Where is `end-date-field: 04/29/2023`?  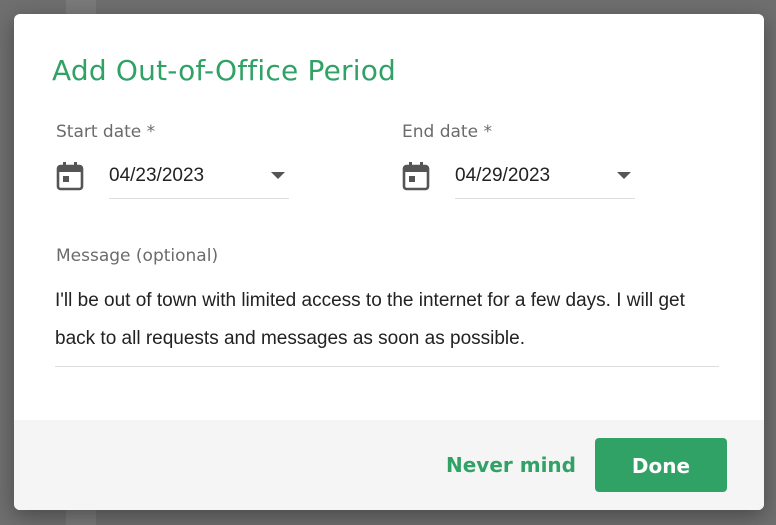
end-date-field: 04/29/2023 is located at coordinates (521, 177).